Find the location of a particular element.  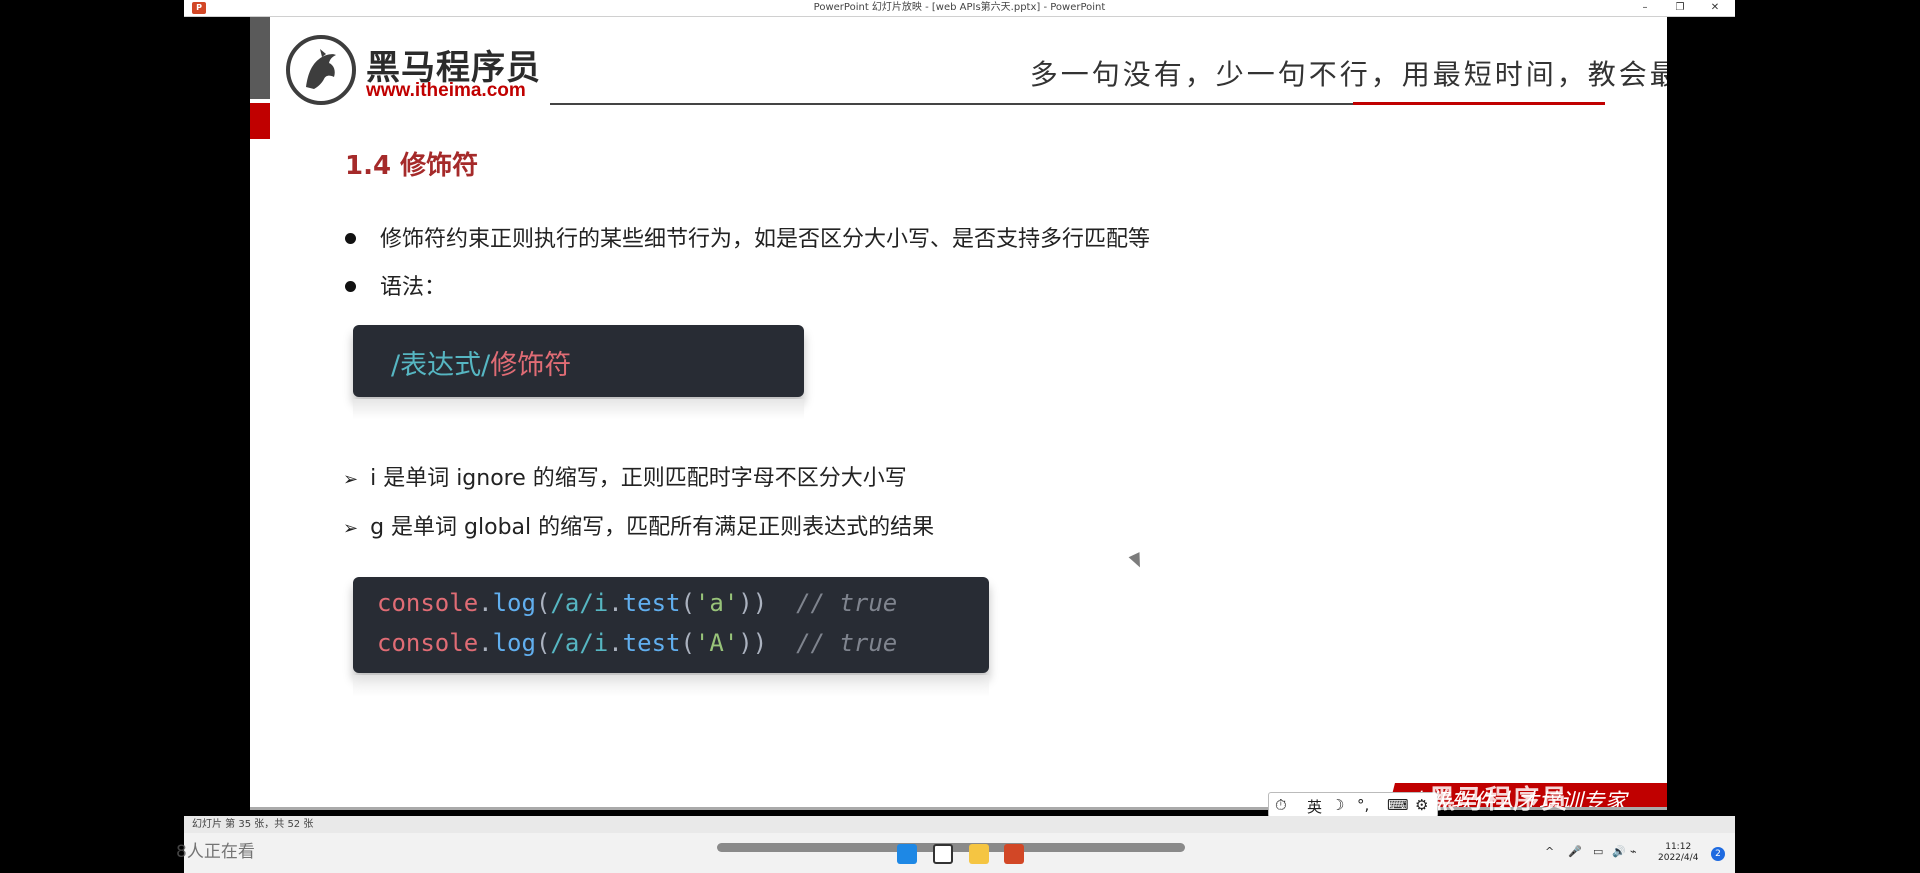

section-title: 1.4 修饰符 is located at coordinates (412, 166).